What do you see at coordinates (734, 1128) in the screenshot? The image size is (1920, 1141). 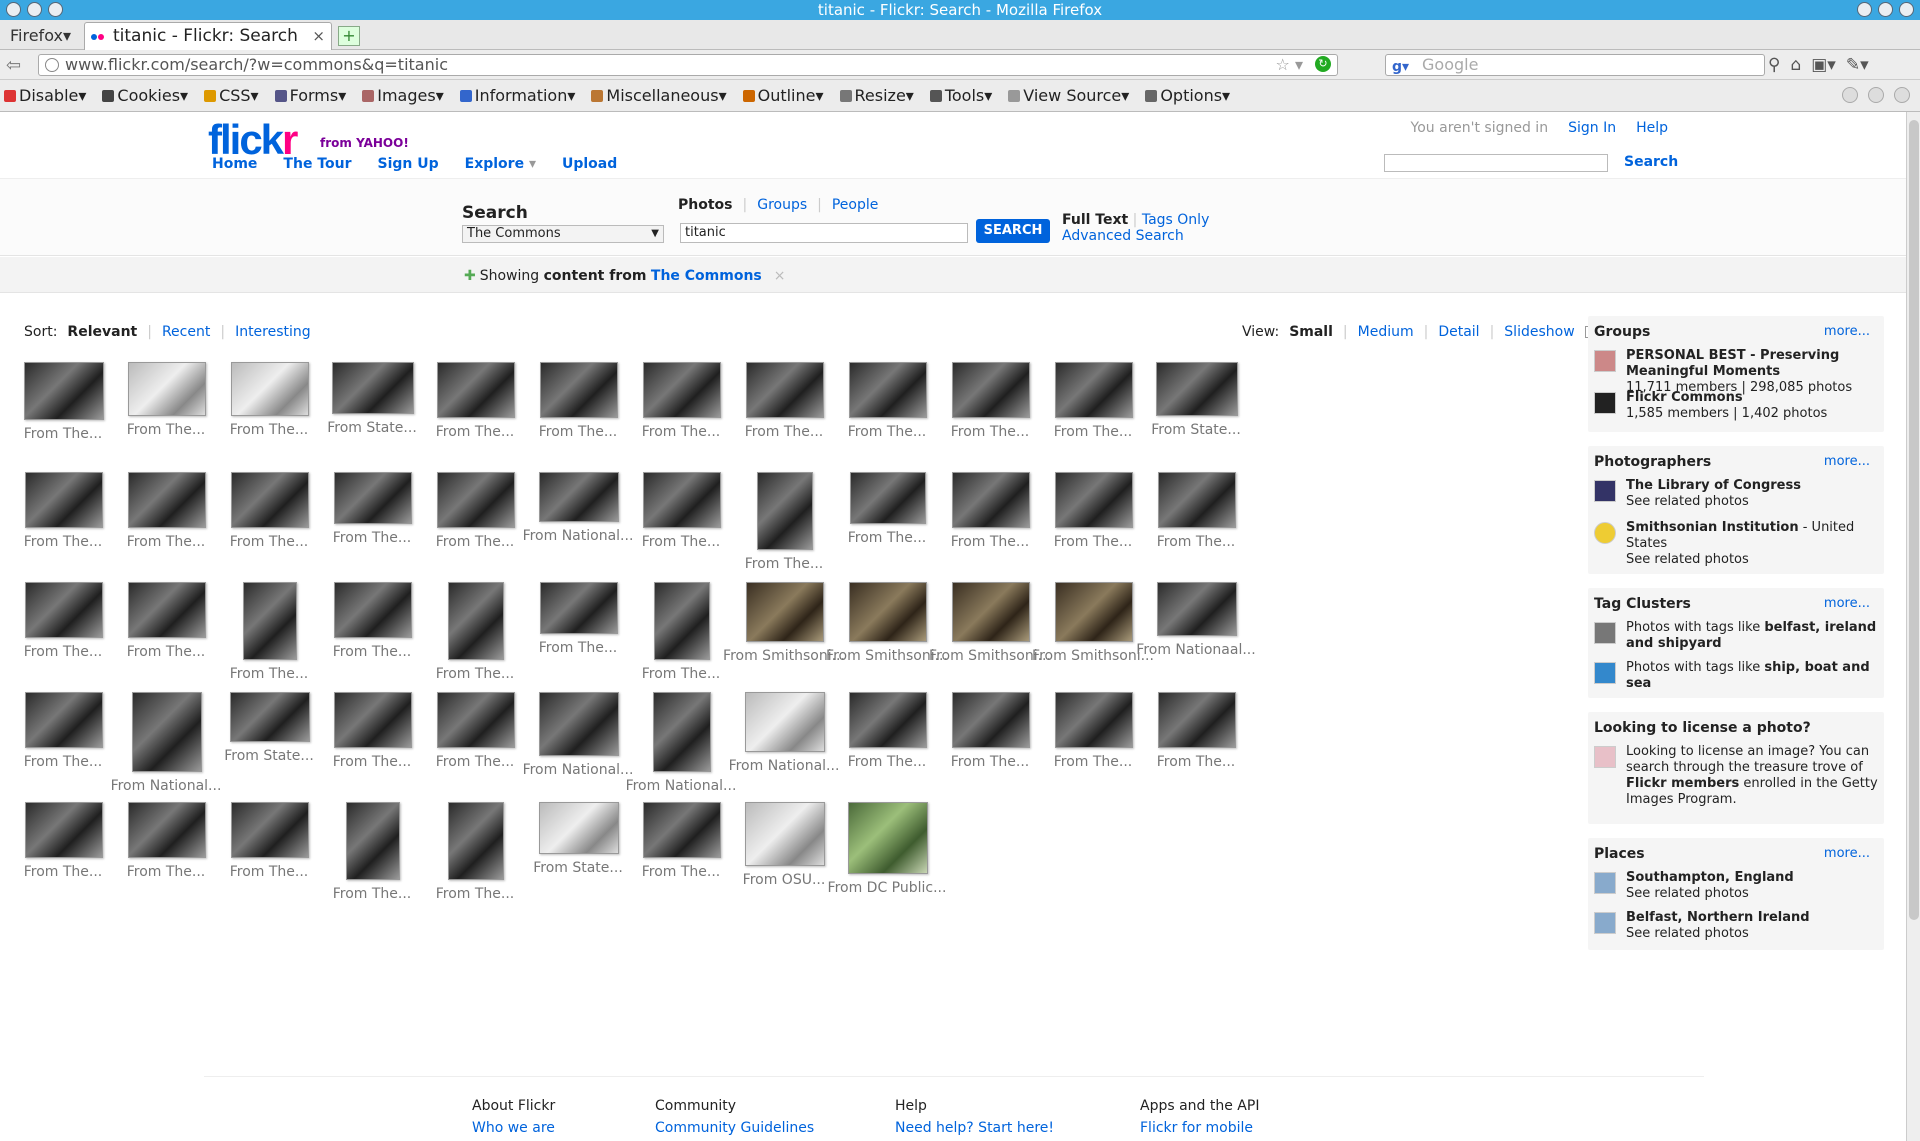 I see `footer-link: Community Guidelines` at bounding box center [734, 1128].